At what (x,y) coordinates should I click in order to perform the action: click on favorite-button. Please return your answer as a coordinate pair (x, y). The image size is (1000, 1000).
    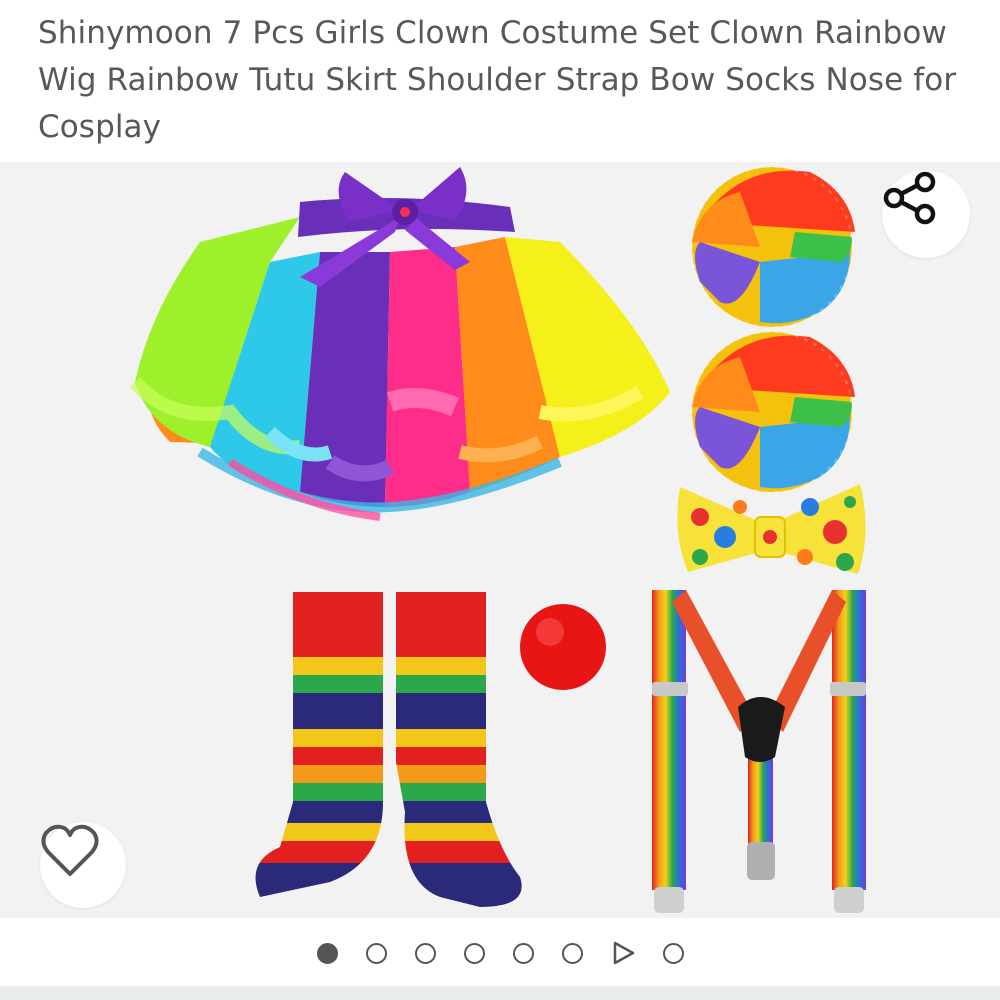
    Looking at the image, I should click on (83, 865).